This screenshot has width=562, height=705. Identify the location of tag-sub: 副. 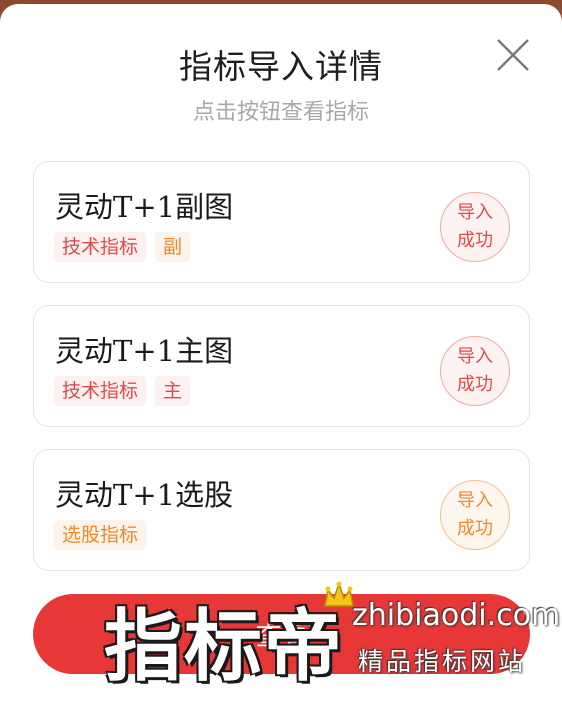
(173, 247).